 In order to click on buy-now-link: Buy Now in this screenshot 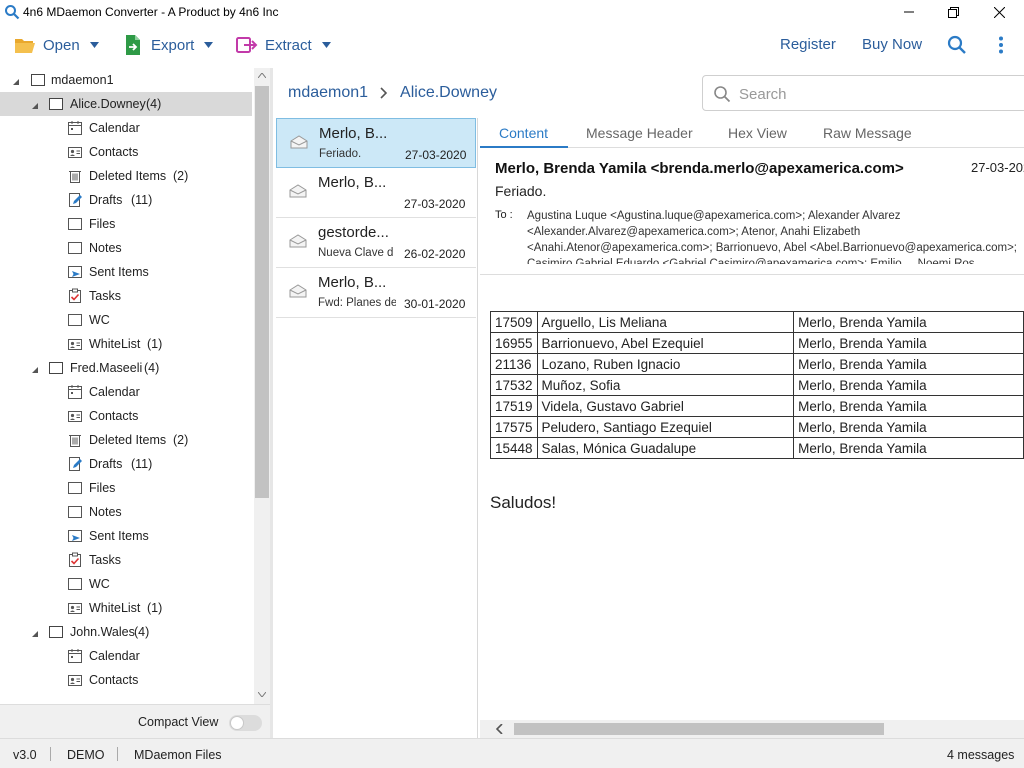, I will do `click(892, 44)`.